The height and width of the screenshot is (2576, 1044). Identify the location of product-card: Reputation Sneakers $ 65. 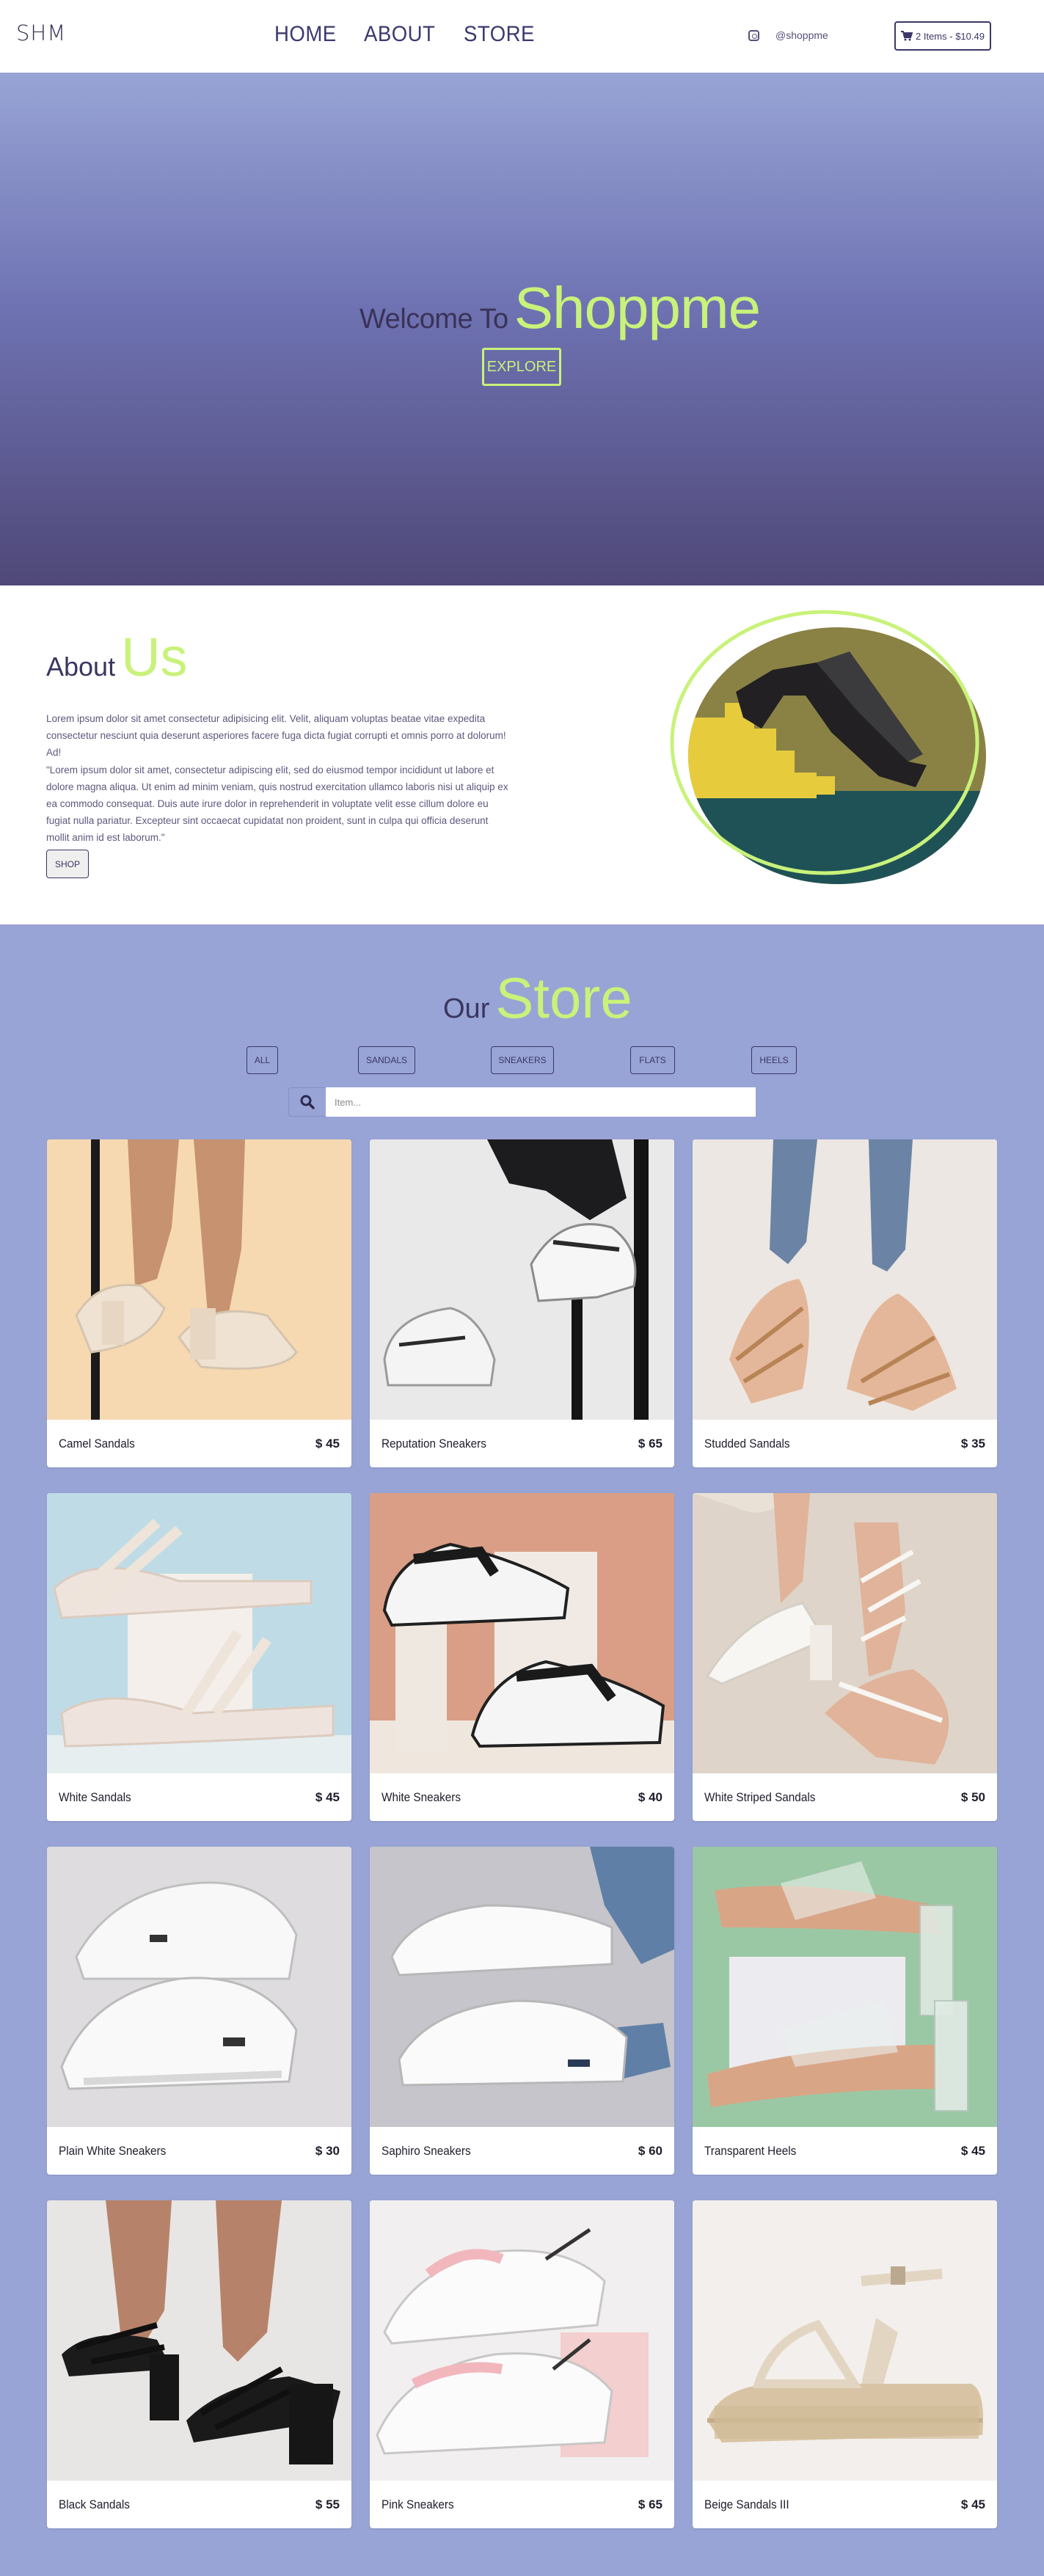
(522, 1303).